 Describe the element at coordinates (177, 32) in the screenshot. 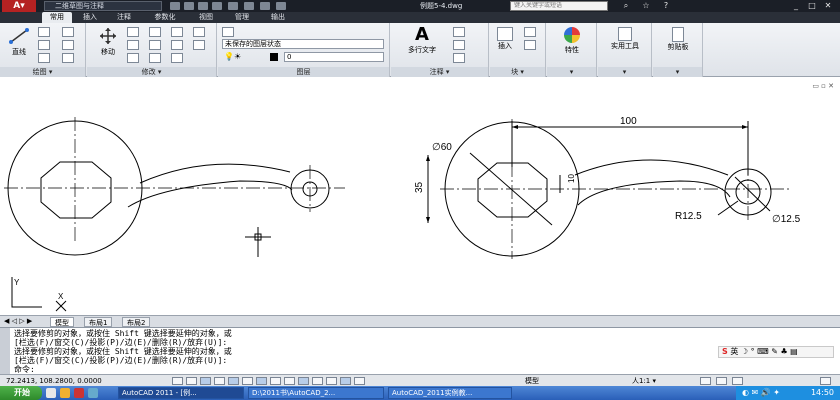

I see `erase-icon` at that location.